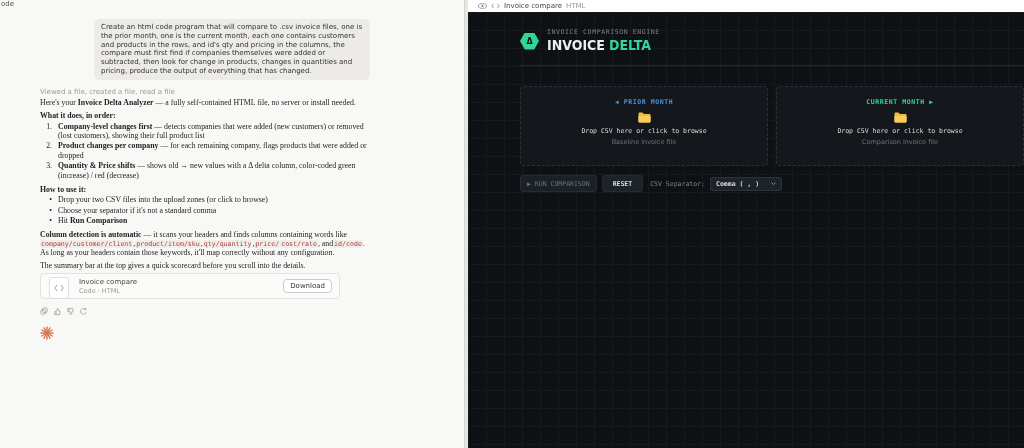  I want to click on retry-icon, so click(83, 312).